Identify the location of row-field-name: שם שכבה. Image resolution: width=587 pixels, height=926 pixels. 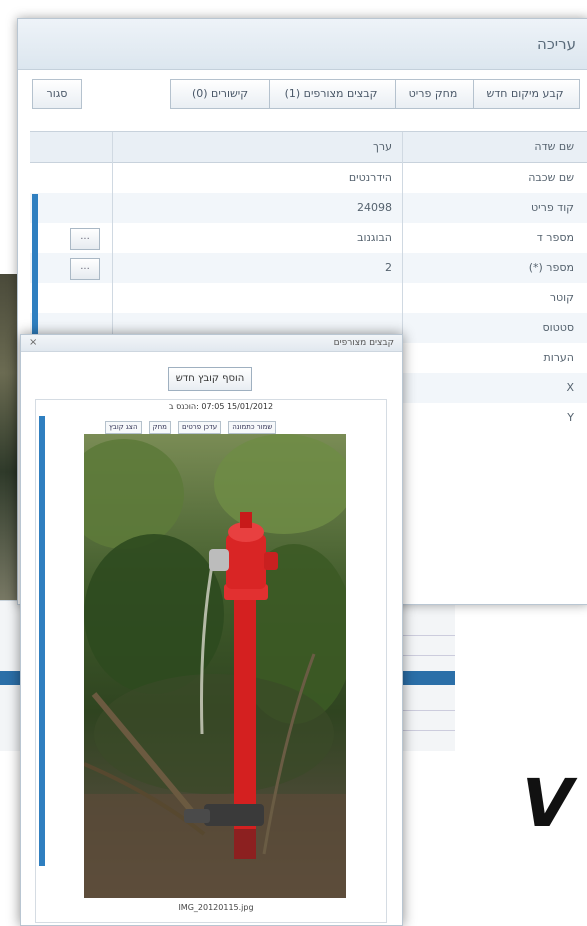
(551, 177).